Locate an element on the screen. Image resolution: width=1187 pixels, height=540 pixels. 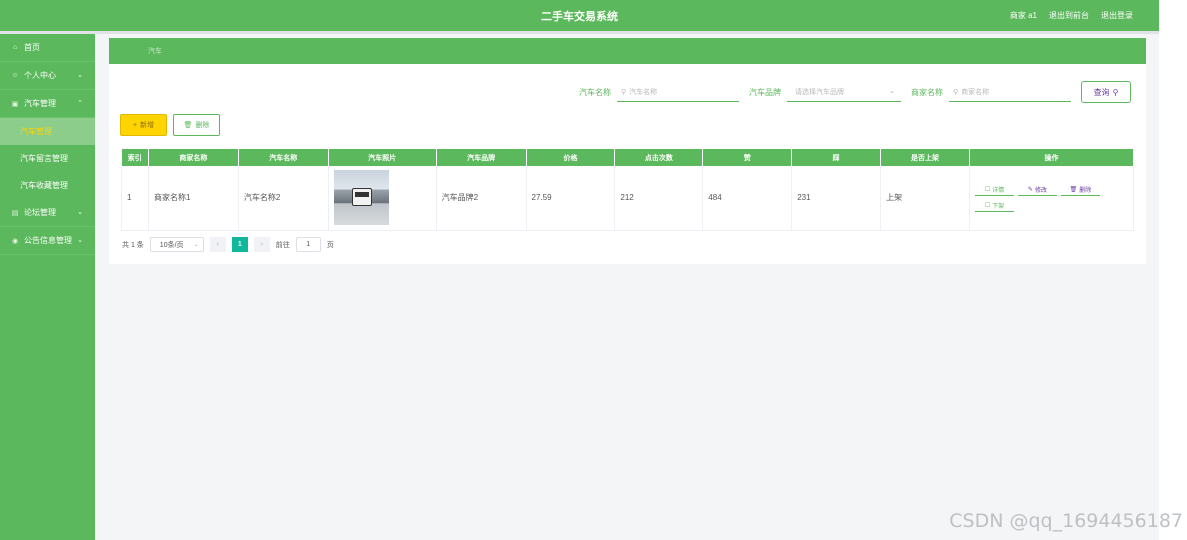
cell-operations: ☐ 详情 ✎ 修改 🗑 删除 ☐ 下架 is located at coordinates (1052, 198).